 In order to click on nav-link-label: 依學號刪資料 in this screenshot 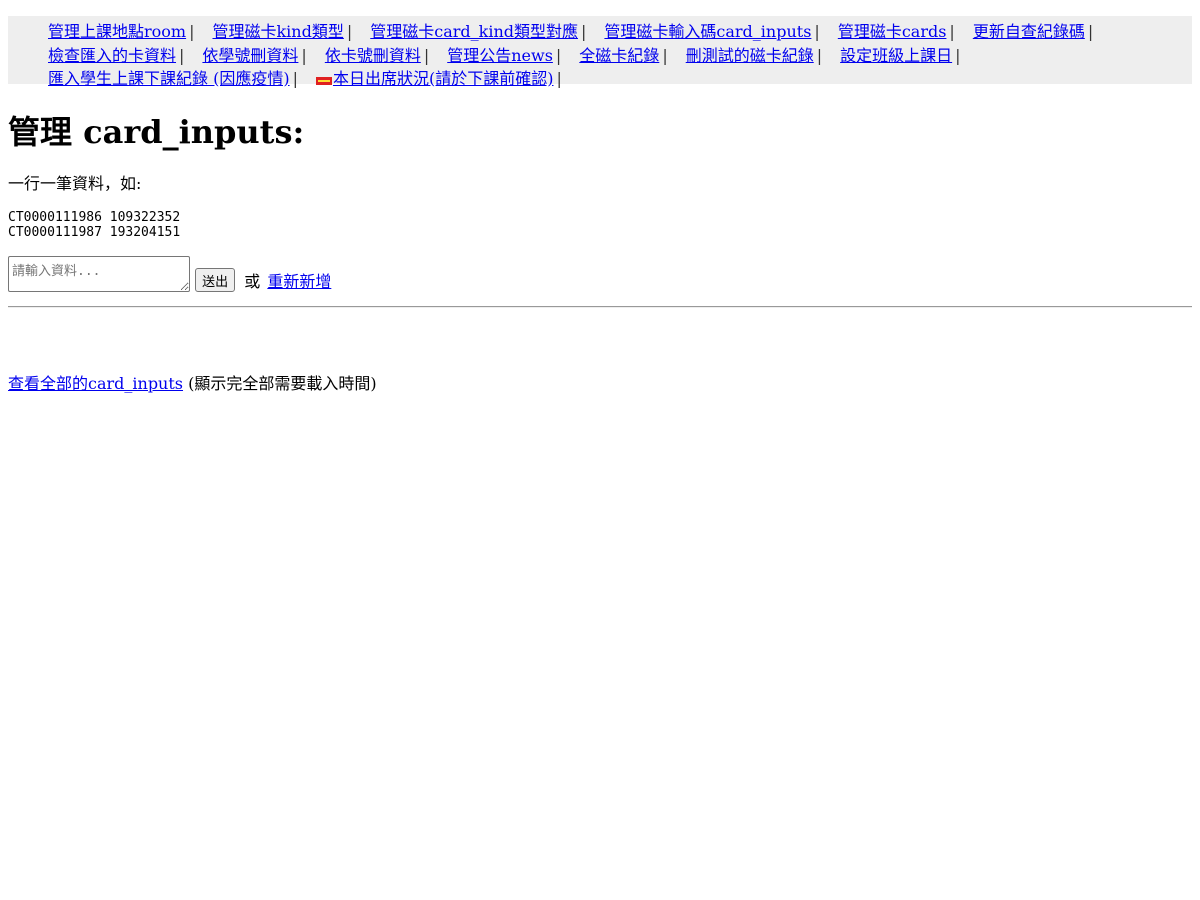, I will do `click(250, 55)`.